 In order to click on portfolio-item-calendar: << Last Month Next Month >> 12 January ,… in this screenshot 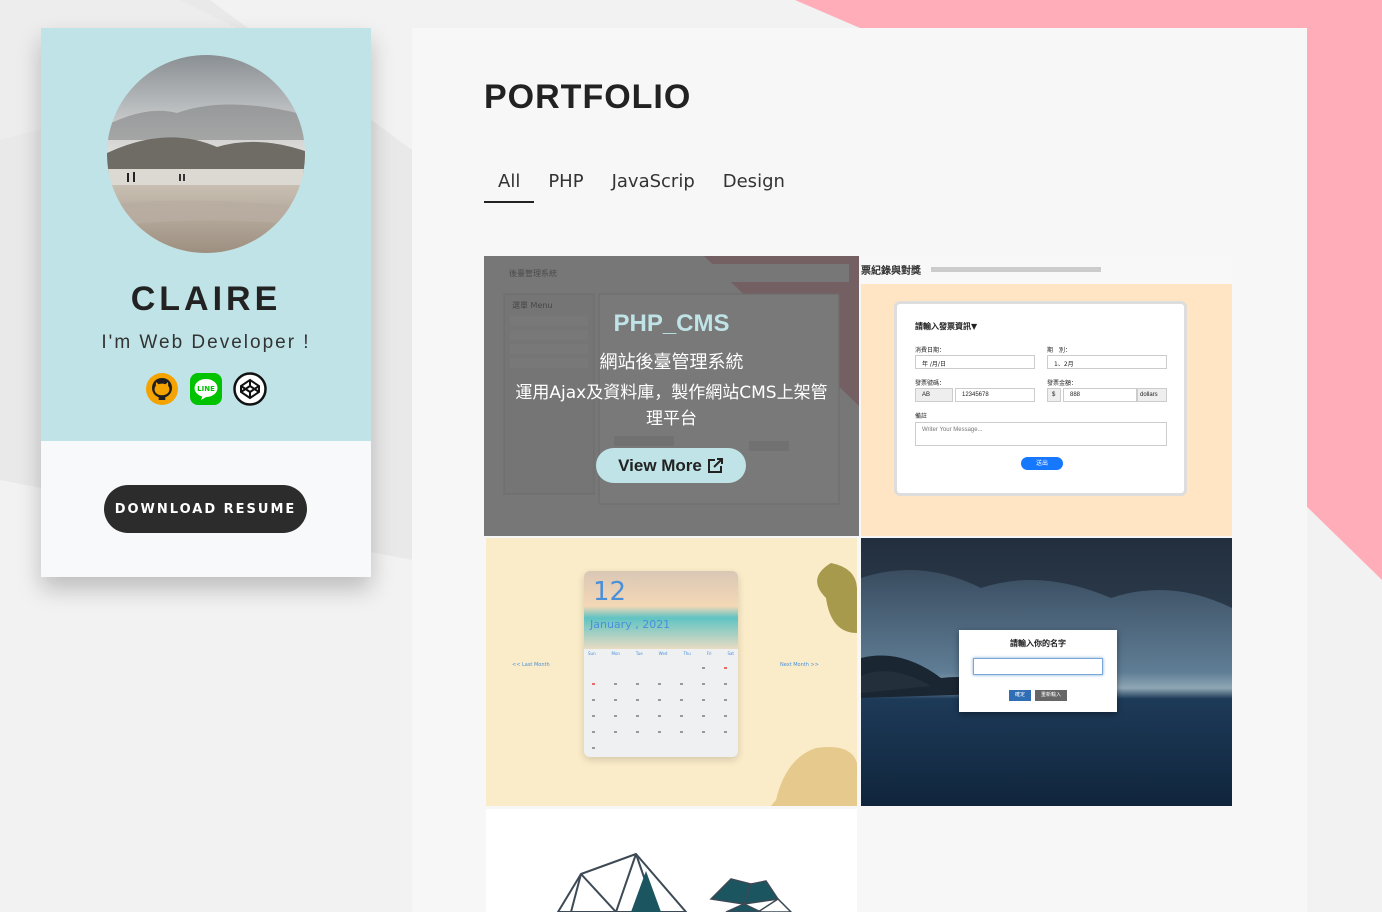, I will do `click(671, 672)`.